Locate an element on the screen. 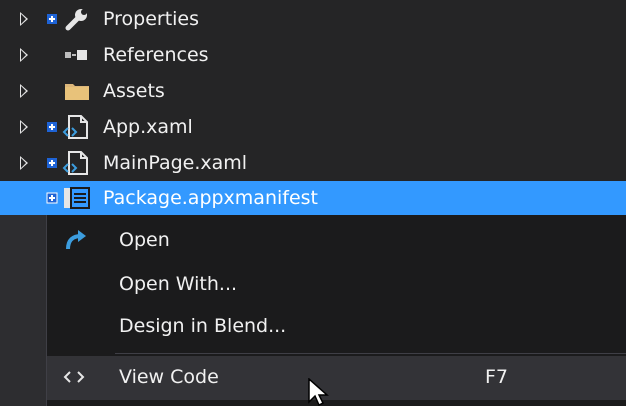 The height and width of the screenshot is (406, 626). tree-item-label: References is located at coordinates (156, 55).